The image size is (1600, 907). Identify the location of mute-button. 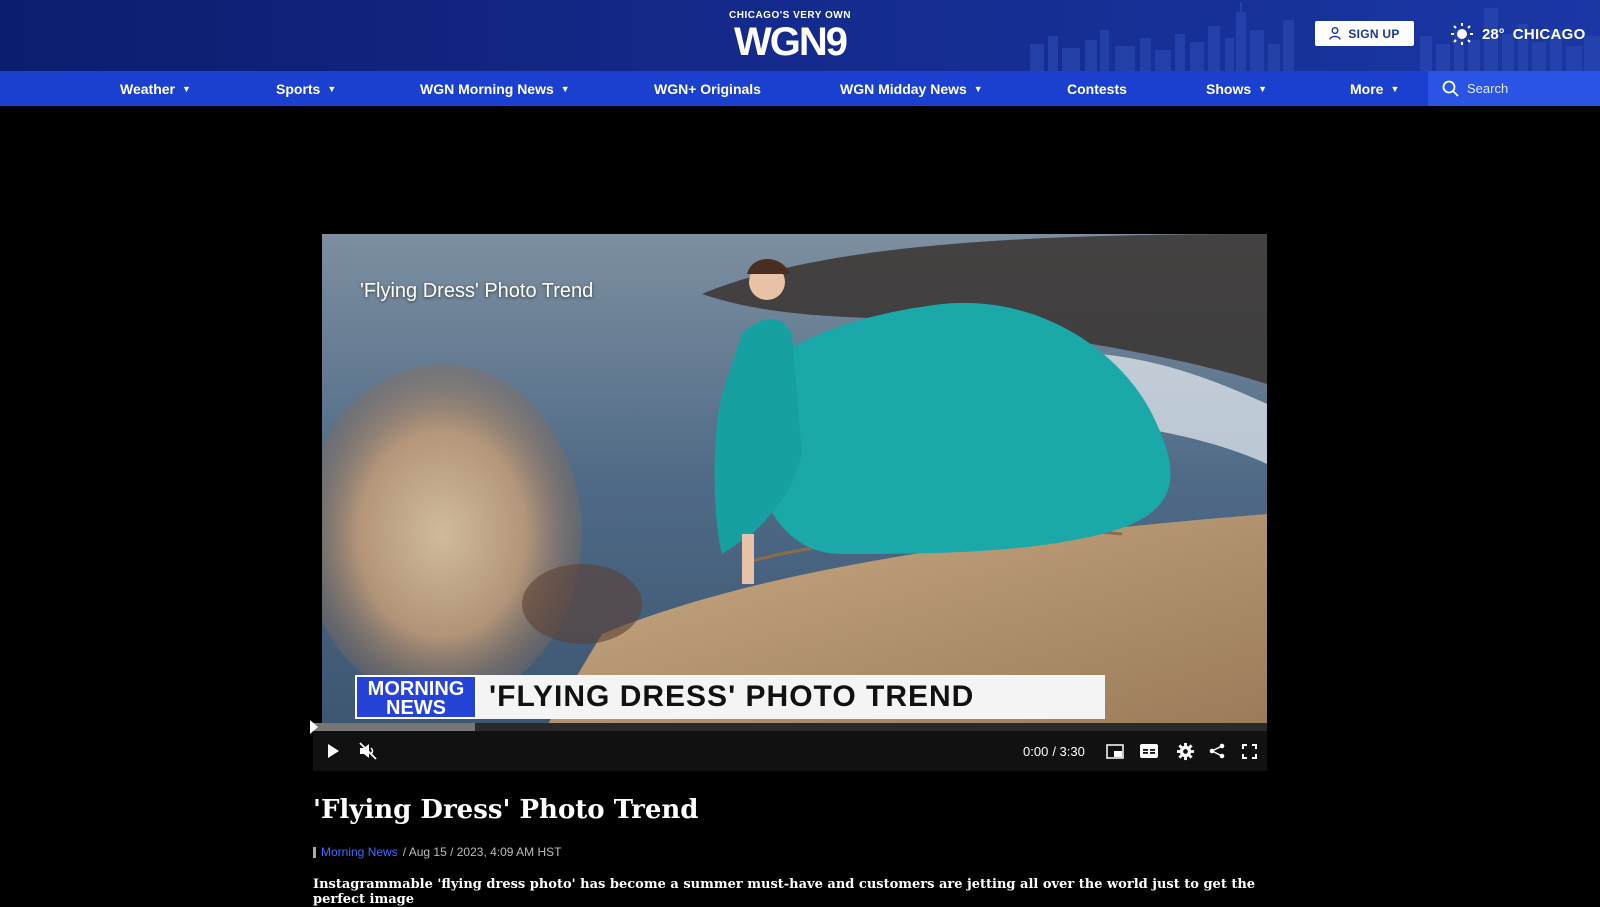
(368, 751).